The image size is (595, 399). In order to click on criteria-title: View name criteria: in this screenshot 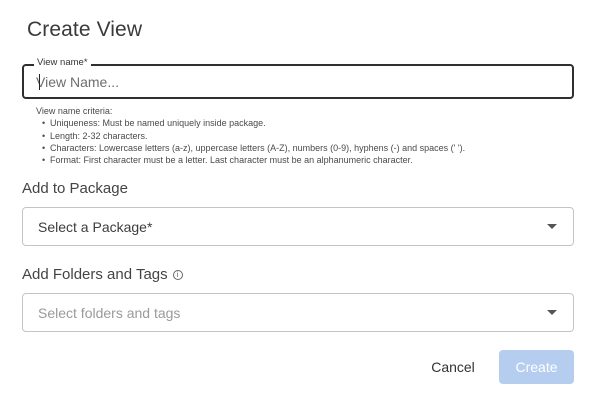, I will do `click(74, 111)`.